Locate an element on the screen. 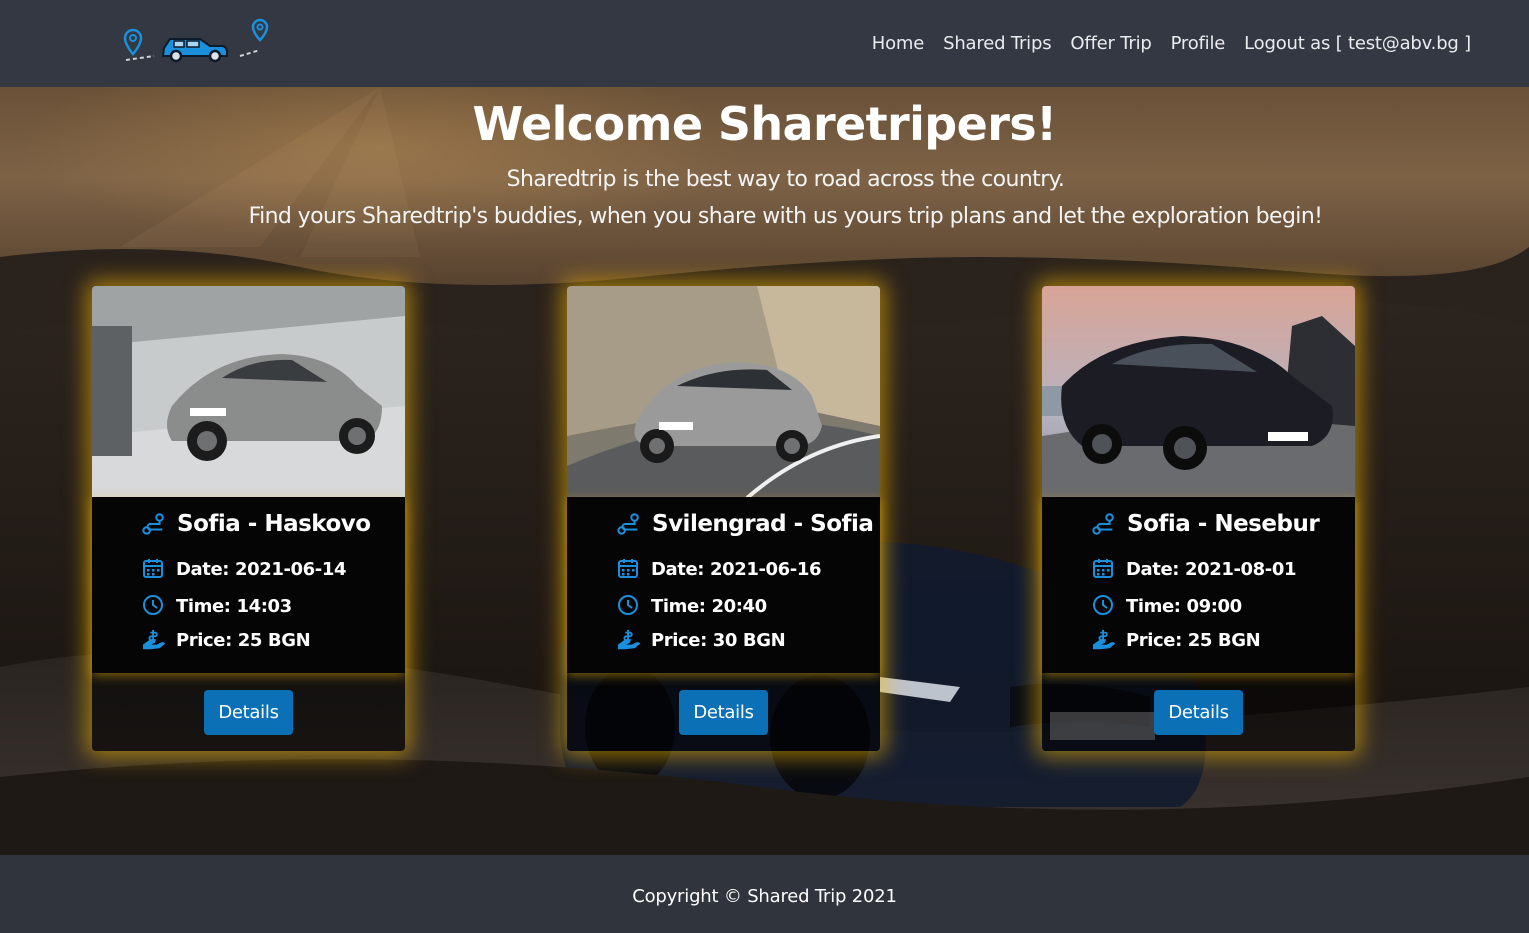 The image size is (1529, 933). trip-price-label: Price: 30 BGN is located at coordinates (718, 640).